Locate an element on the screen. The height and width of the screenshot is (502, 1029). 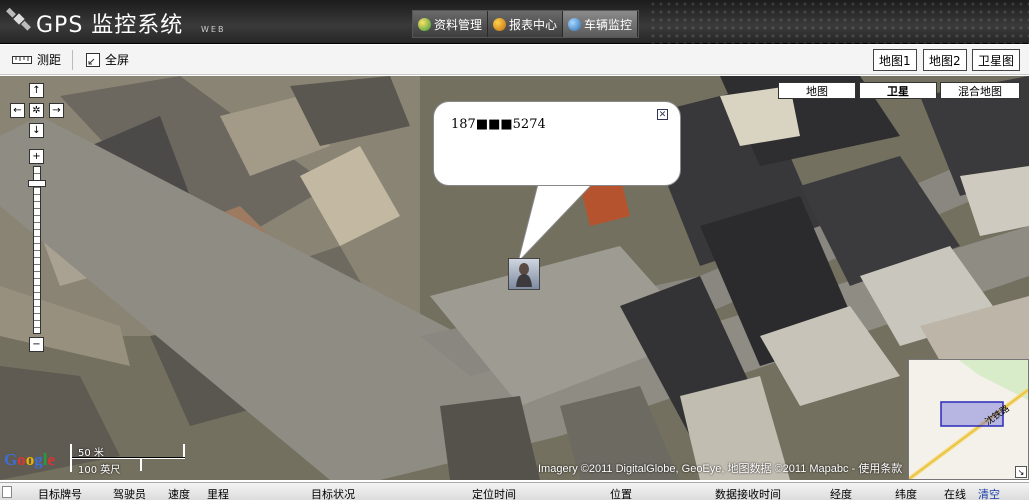
fullscreen-icon is located at coordinates (93, 59).